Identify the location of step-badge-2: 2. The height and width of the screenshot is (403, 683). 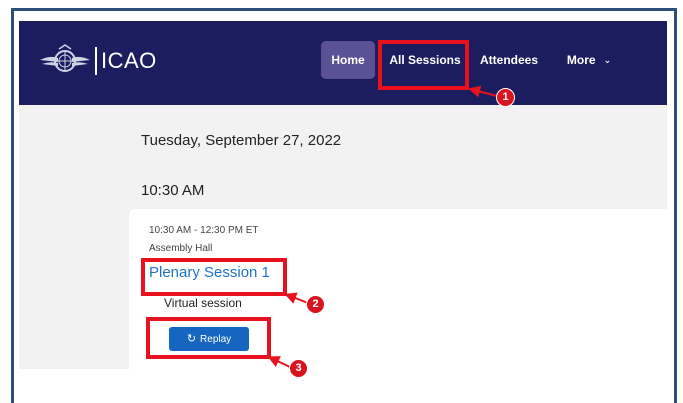
(315, 304).